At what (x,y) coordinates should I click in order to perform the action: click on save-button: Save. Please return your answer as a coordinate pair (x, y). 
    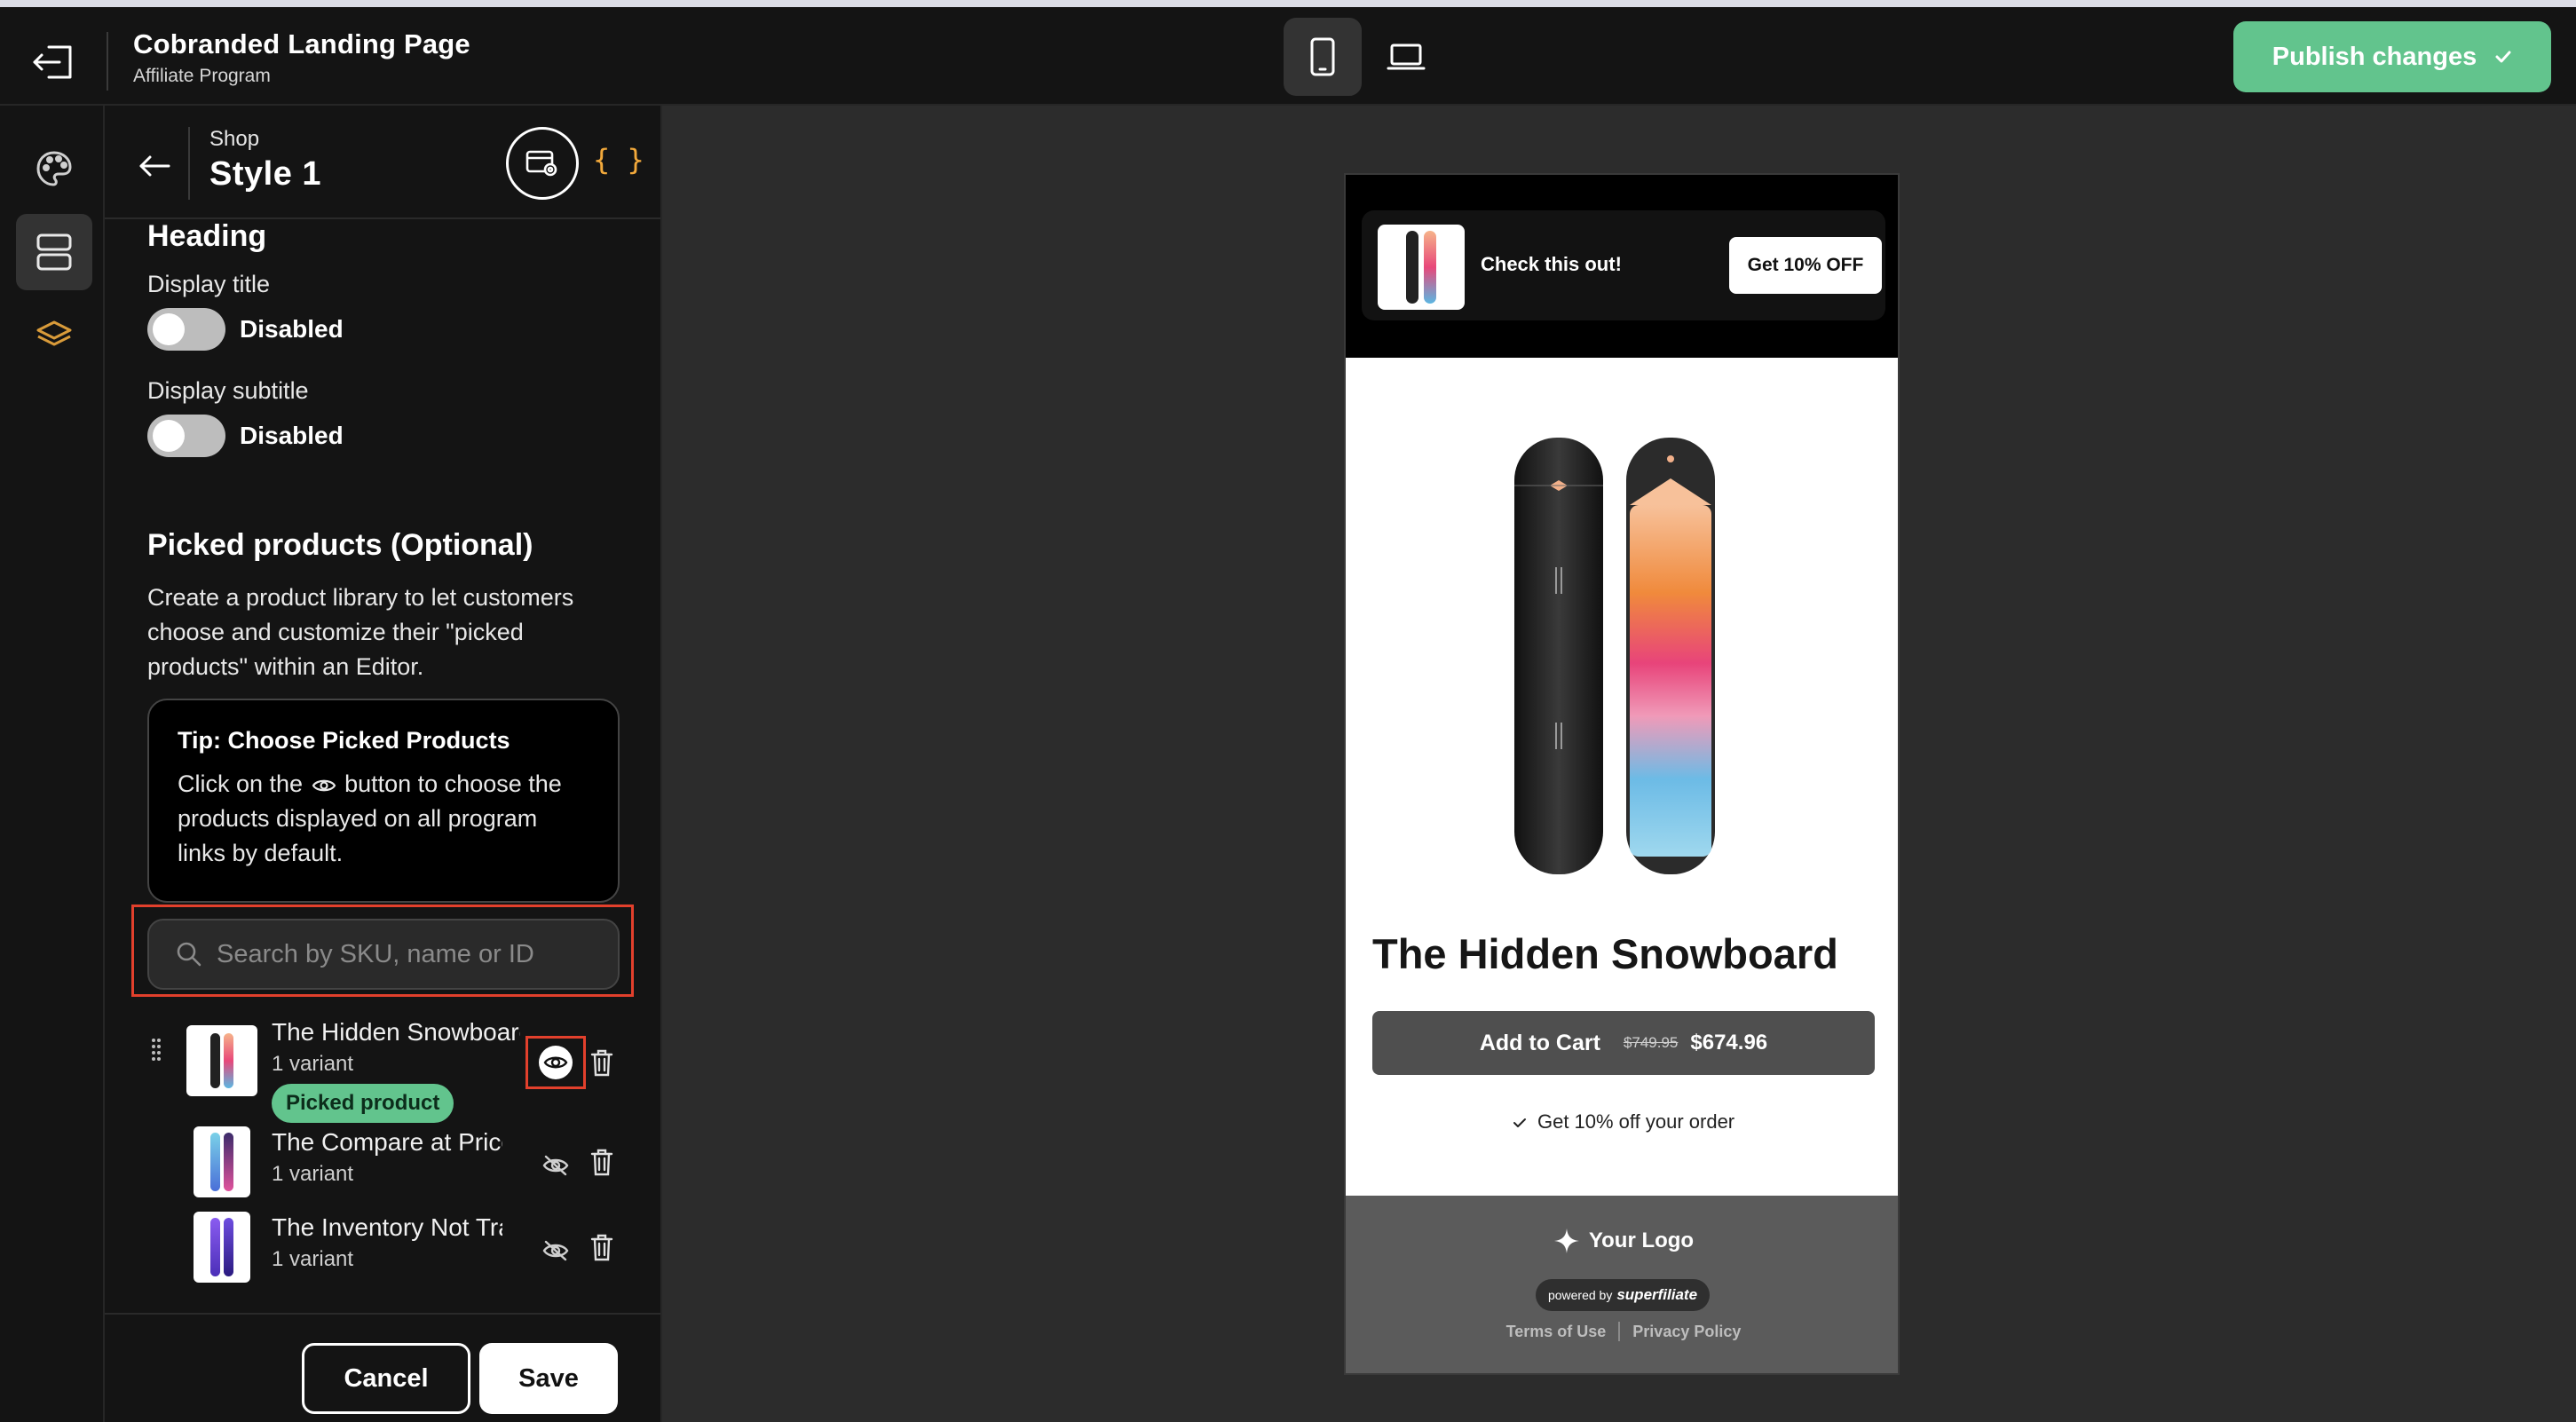
    Looking at the image, I should click on (548, 1378).